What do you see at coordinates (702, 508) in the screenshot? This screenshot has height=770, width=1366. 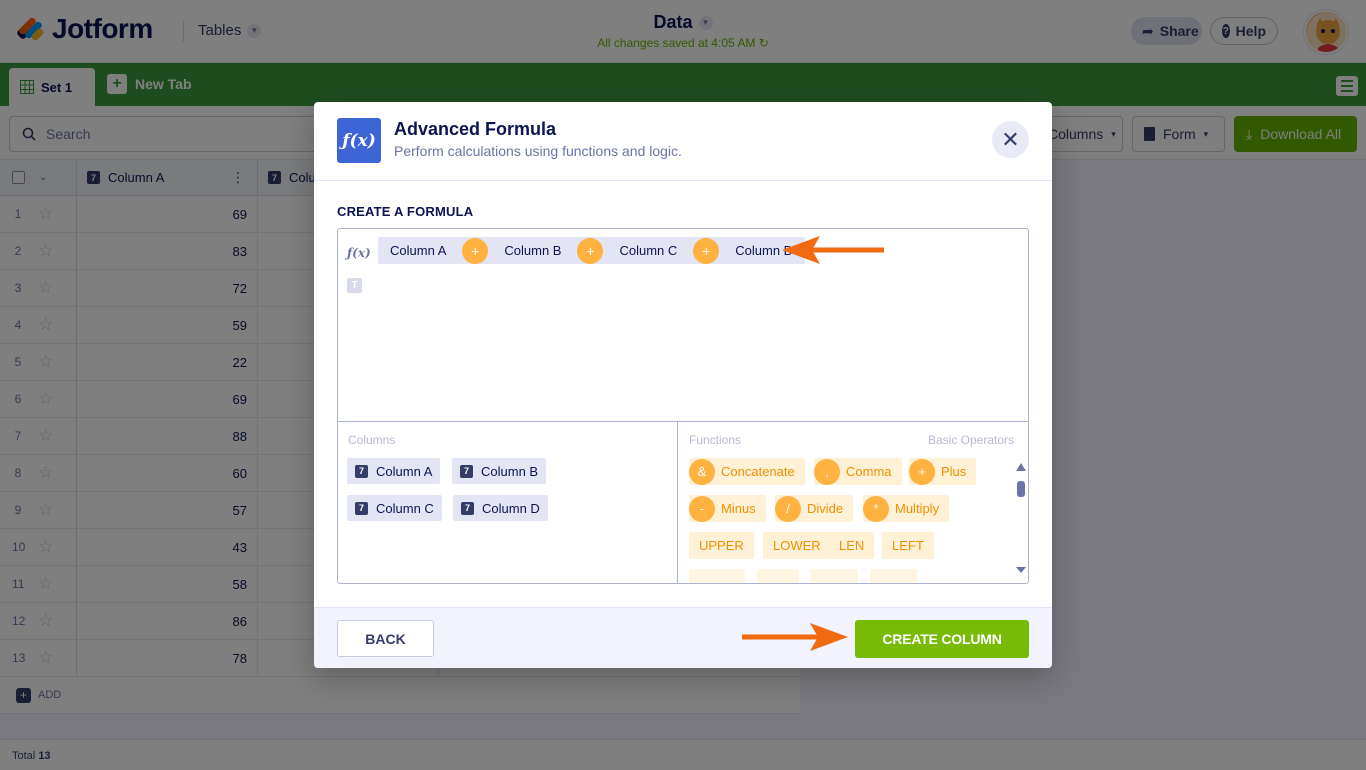 I see `operator-symbol: -` at bounding box center [702, 508].